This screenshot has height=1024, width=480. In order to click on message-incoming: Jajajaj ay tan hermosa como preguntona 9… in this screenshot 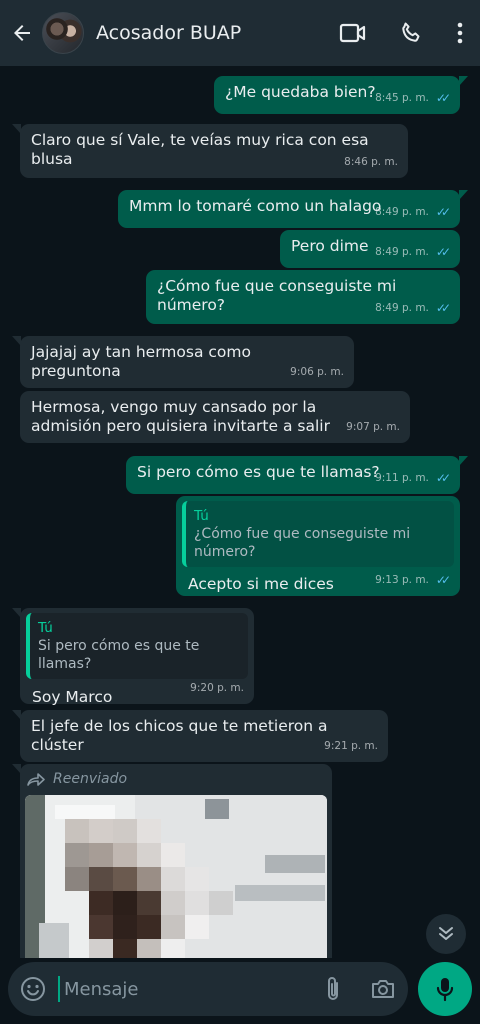, I will do `click(183, 362)`.